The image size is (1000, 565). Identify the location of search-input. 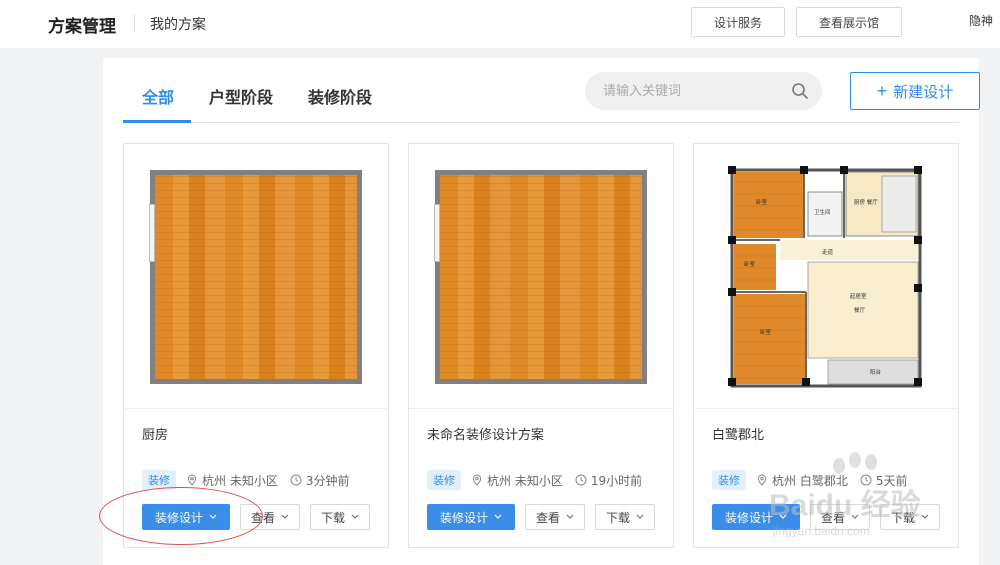
(688, 91).